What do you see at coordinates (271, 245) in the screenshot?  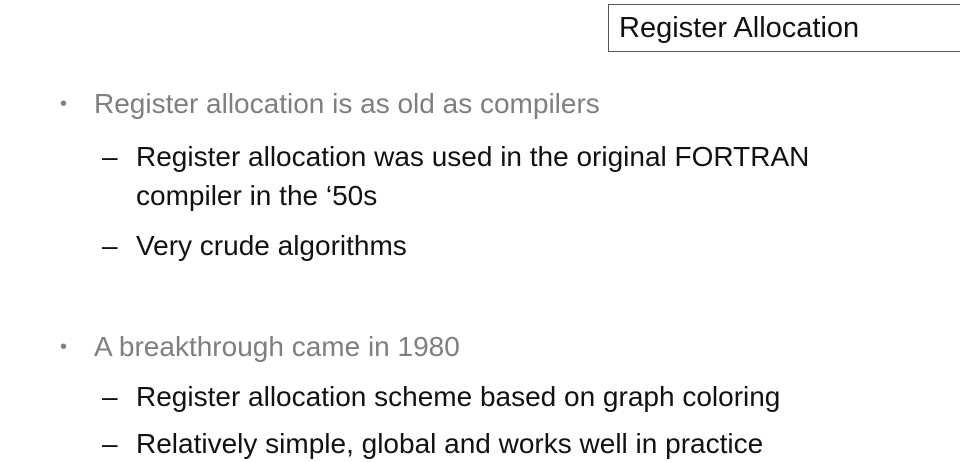 I see `sub-bullet-text: Very crude algorithms` at bounding box center [271, 245].